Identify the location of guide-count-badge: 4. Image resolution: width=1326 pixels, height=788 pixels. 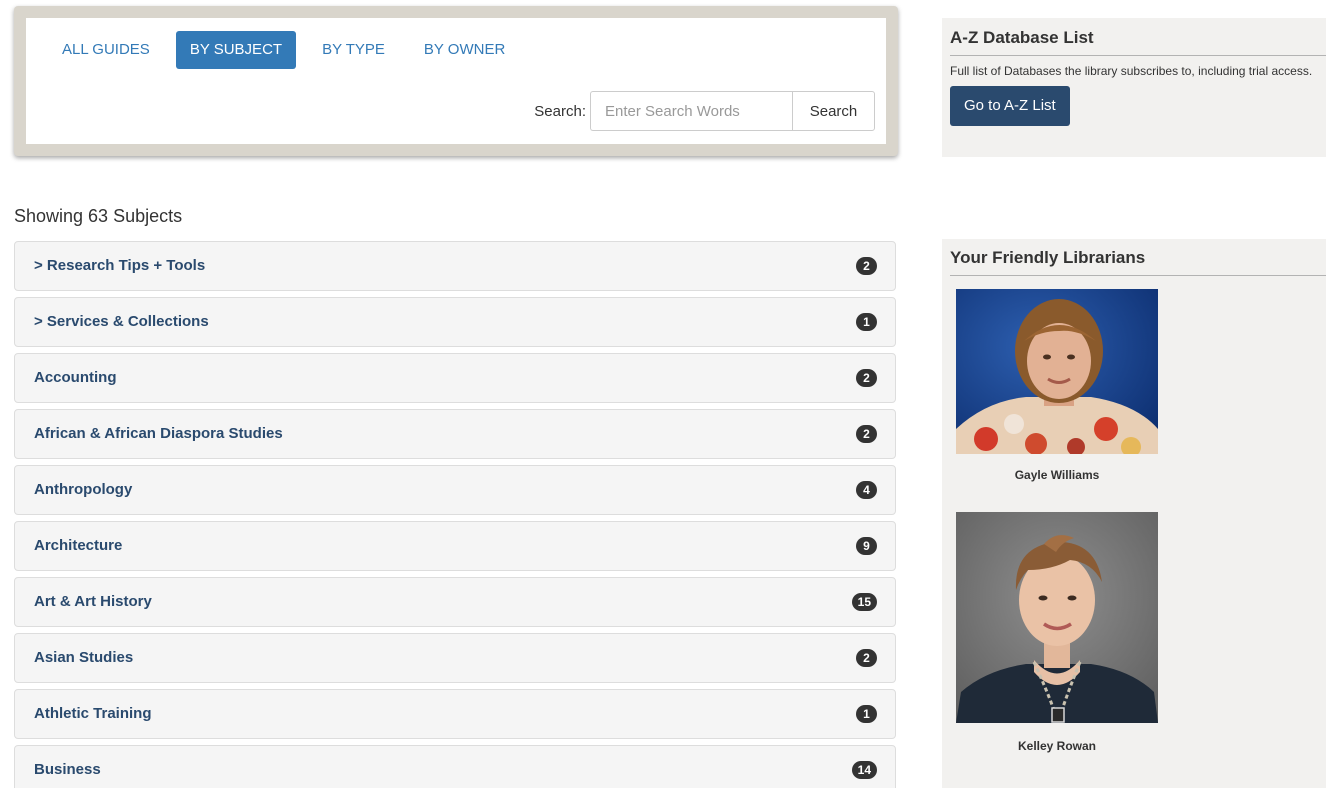
(866, 490).